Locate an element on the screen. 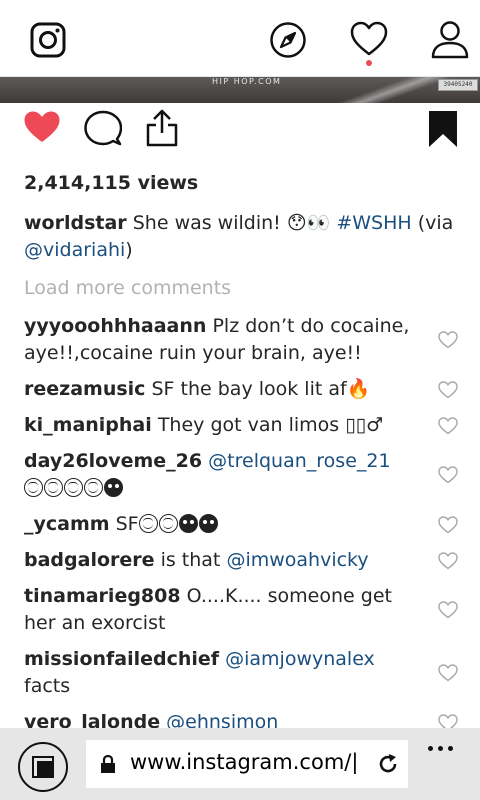 The image size is (480, 800). comment-mention: @imwoahvicky is located at coordinates (297, 560).